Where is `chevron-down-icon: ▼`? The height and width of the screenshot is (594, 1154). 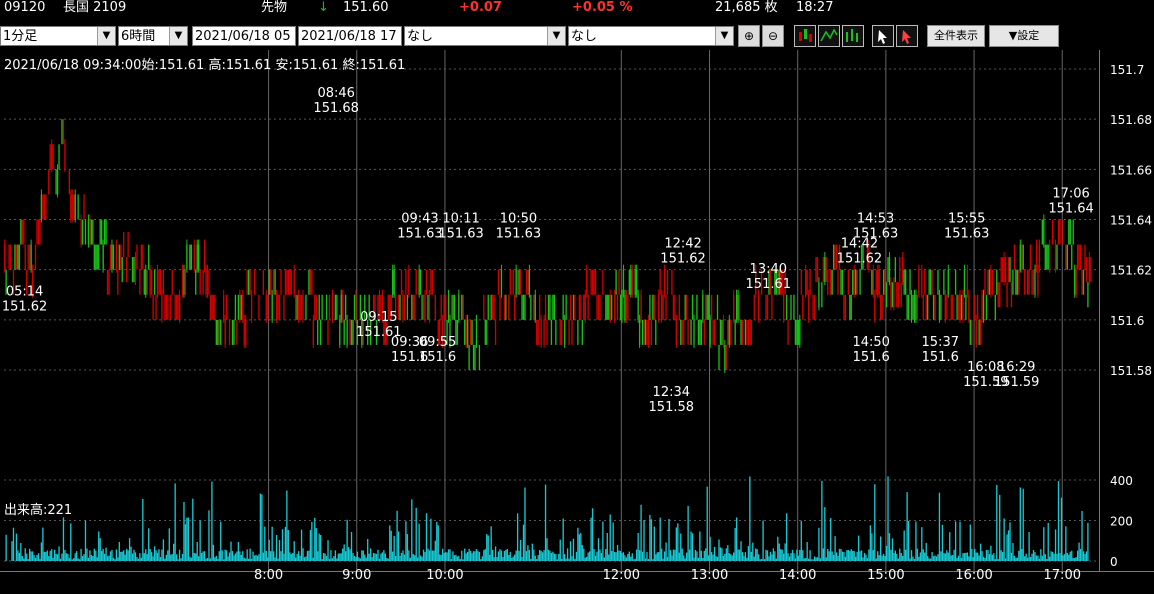 chevron-down-icon: ▼ is located at coordinates (724, 36).